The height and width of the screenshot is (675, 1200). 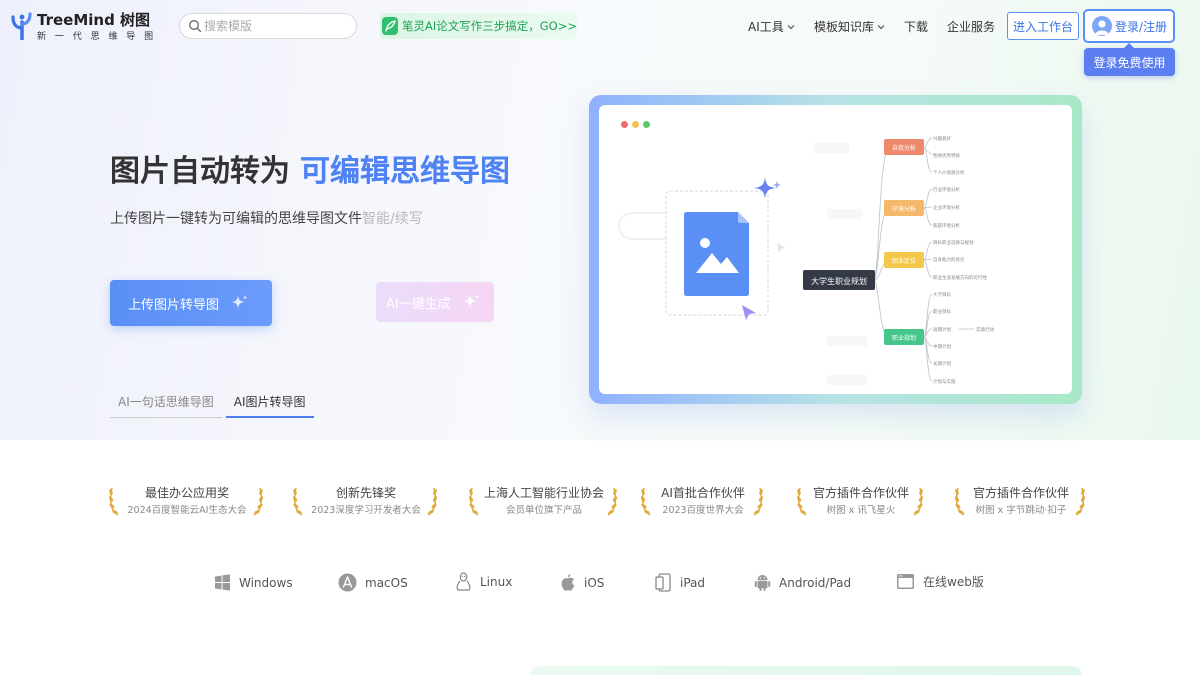 I want to click on award-title: 上海人工智能行业协会, so click(x=543, y=493).